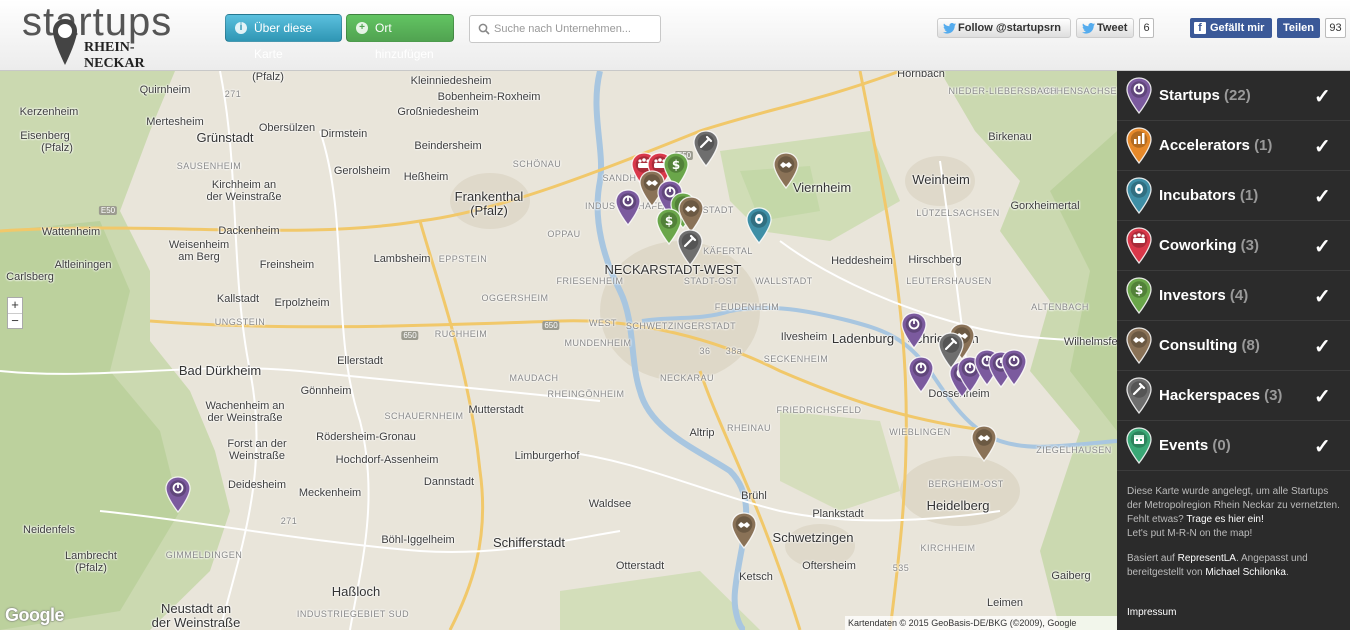  I want to click on add-entry-link: Trage es hier ein!, so click(1224, 519).